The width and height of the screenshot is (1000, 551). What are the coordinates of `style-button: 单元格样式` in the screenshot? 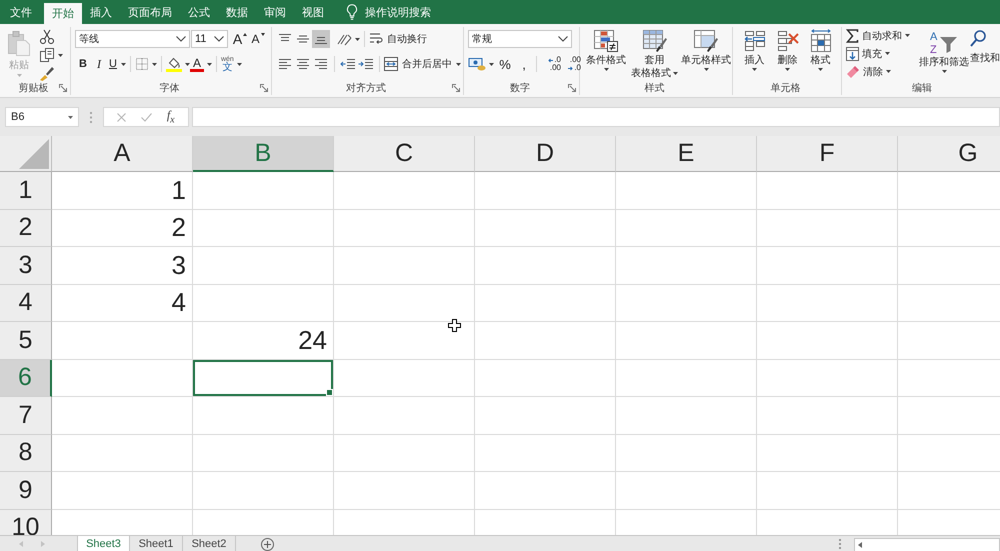 It's located at (706, 49).